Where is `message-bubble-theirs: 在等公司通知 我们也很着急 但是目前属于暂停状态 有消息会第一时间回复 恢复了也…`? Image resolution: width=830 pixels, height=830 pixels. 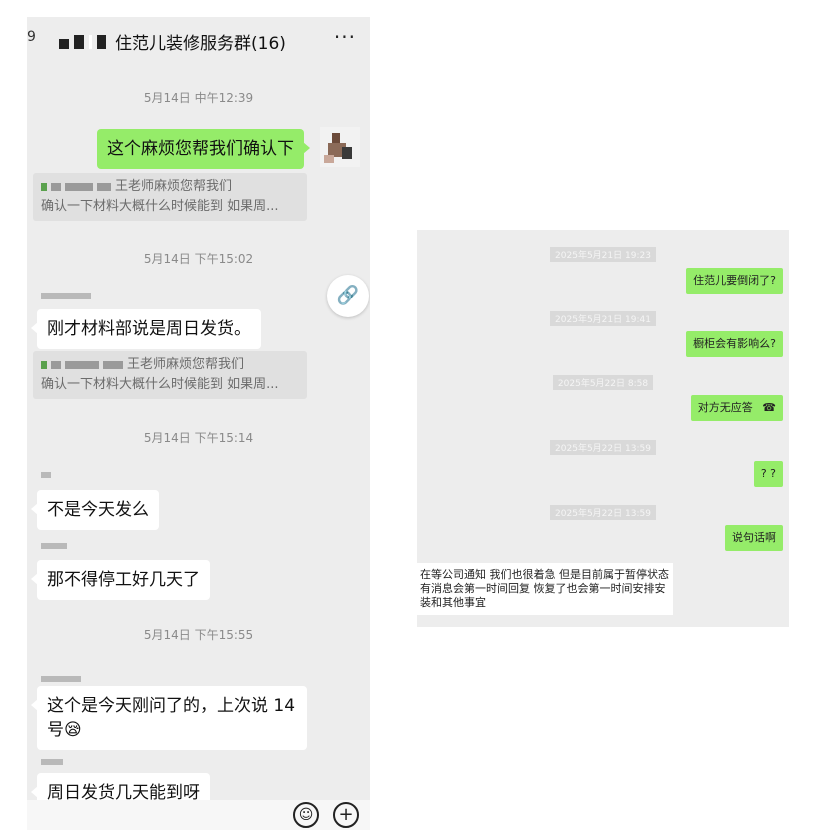 message-bubble-theirs: 在等公司通知 我们也很着急 但是目前属于暂停状态 有消息会第一时间回复 恢复了也… is located at coordinates (545, 589).